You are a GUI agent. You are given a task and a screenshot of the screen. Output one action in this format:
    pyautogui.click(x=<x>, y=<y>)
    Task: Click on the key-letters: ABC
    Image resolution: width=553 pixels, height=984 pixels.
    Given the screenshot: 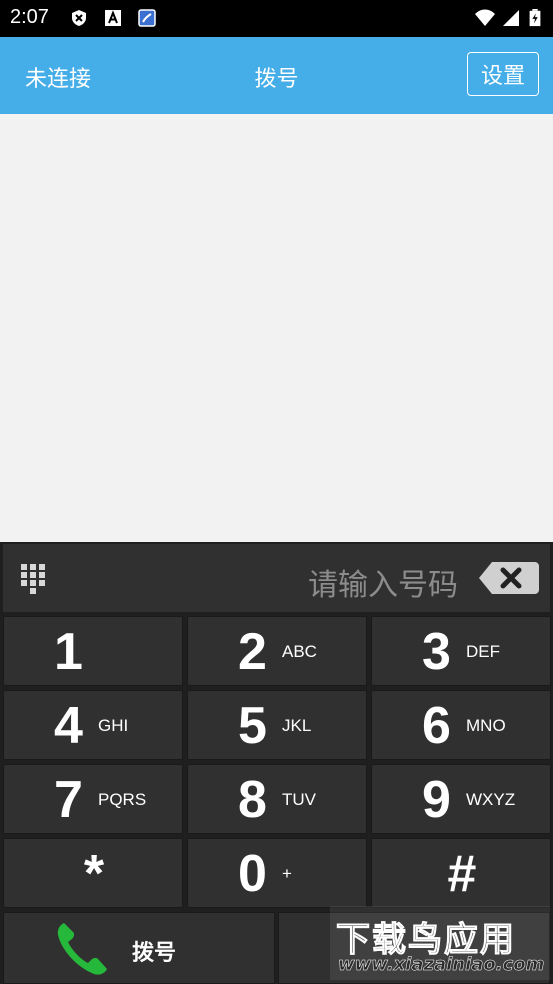 What is the action you would take?
    pyautogui.click(x=299, y=651)
    